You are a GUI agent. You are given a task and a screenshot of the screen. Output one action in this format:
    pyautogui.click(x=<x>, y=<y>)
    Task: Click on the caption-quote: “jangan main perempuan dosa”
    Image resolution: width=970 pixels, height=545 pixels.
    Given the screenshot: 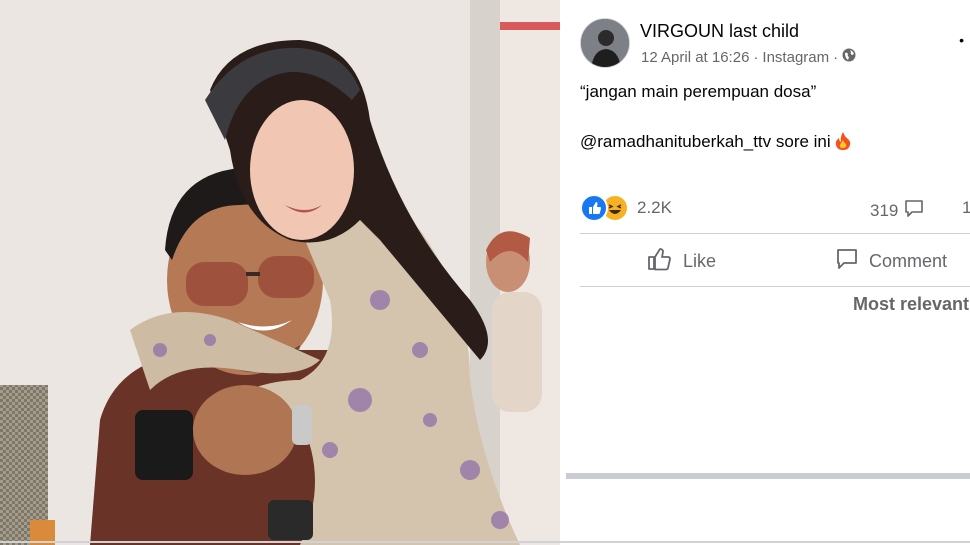 What is the action you would take?
    pyautogui.click(x=698, y=91)
    